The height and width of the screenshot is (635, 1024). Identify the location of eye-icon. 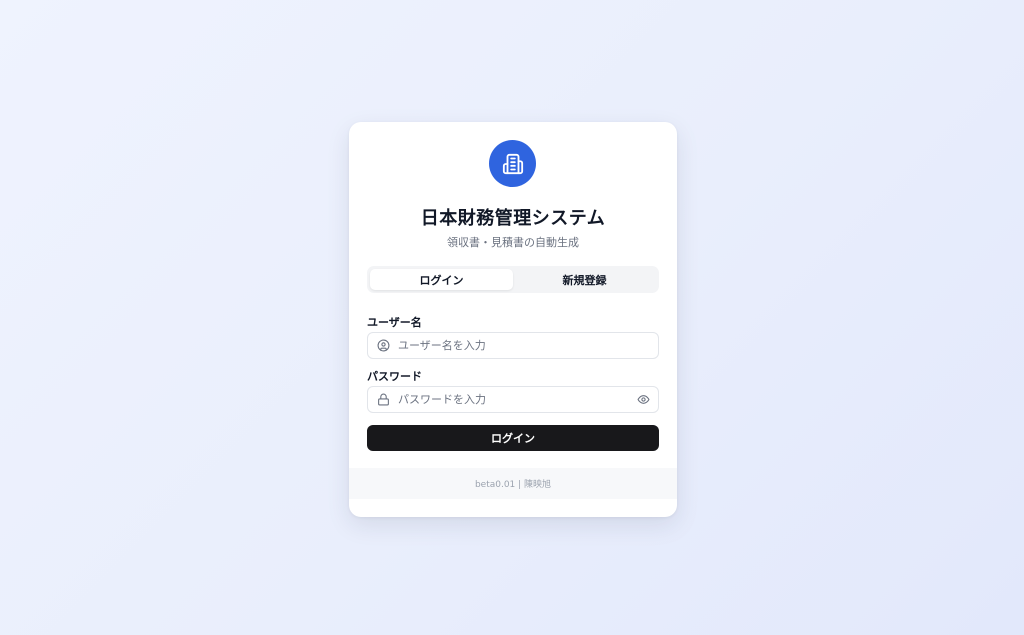
(643, 399).